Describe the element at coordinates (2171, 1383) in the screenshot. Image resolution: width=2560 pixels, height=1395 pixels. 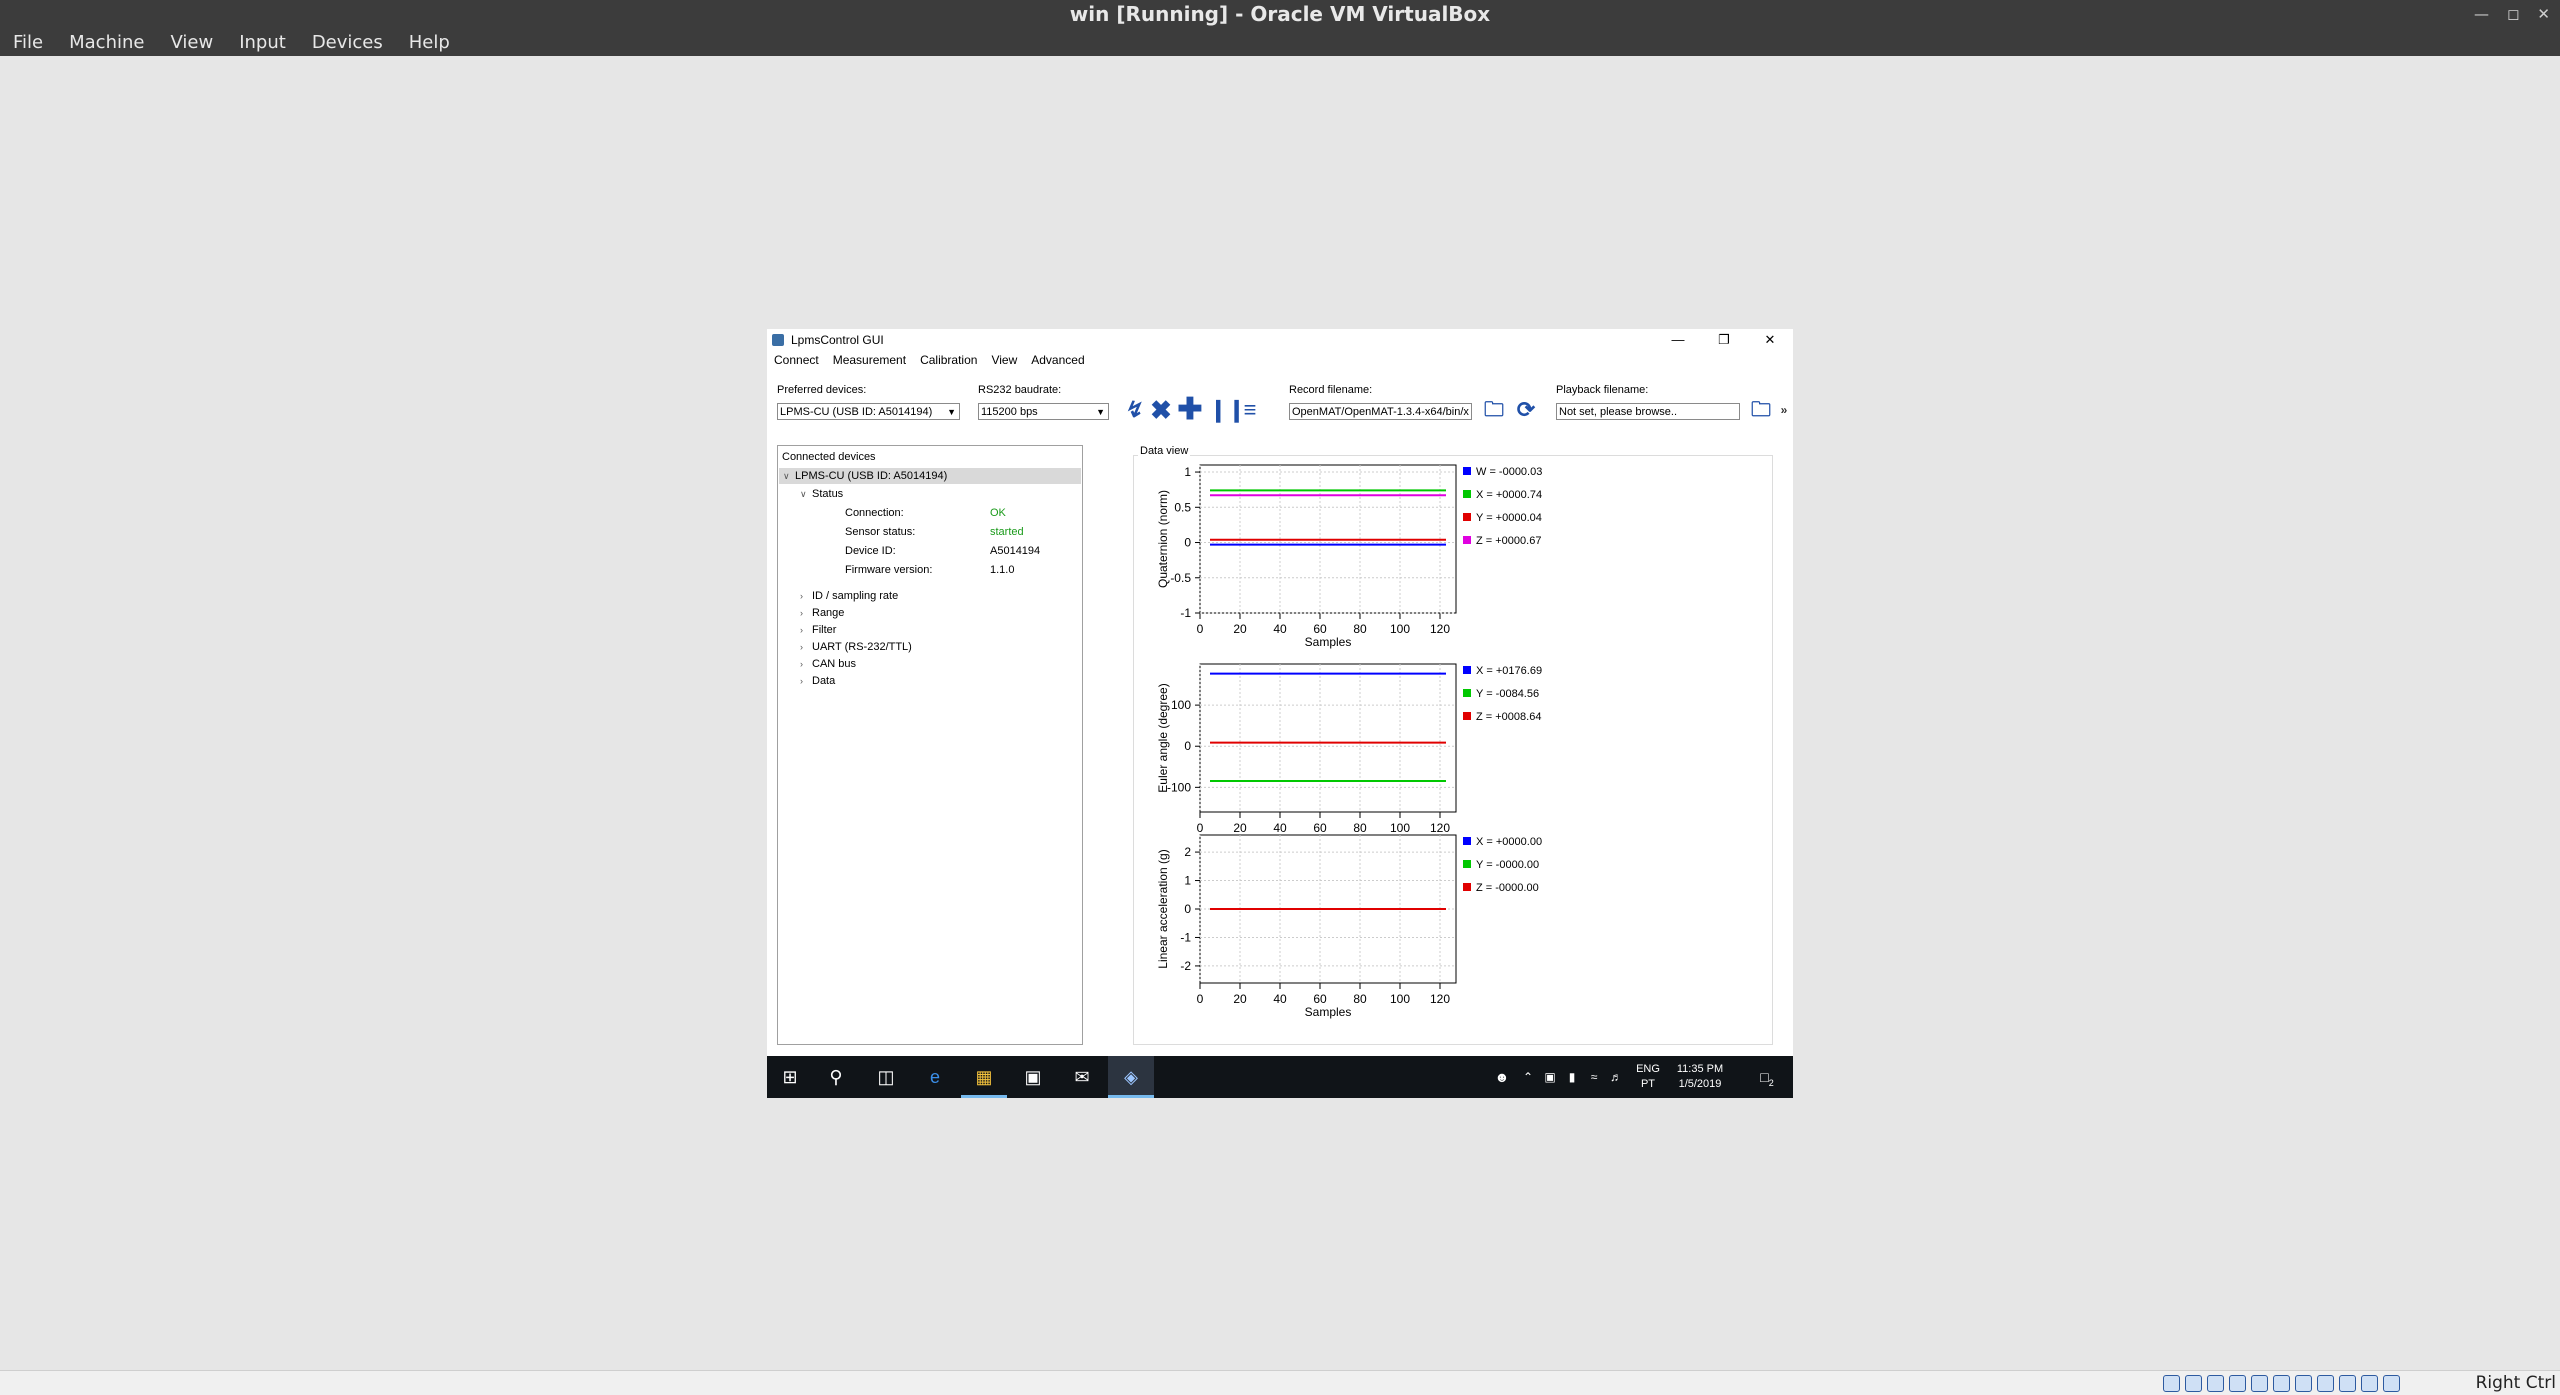
I see `hard-disk-icon` at that location.